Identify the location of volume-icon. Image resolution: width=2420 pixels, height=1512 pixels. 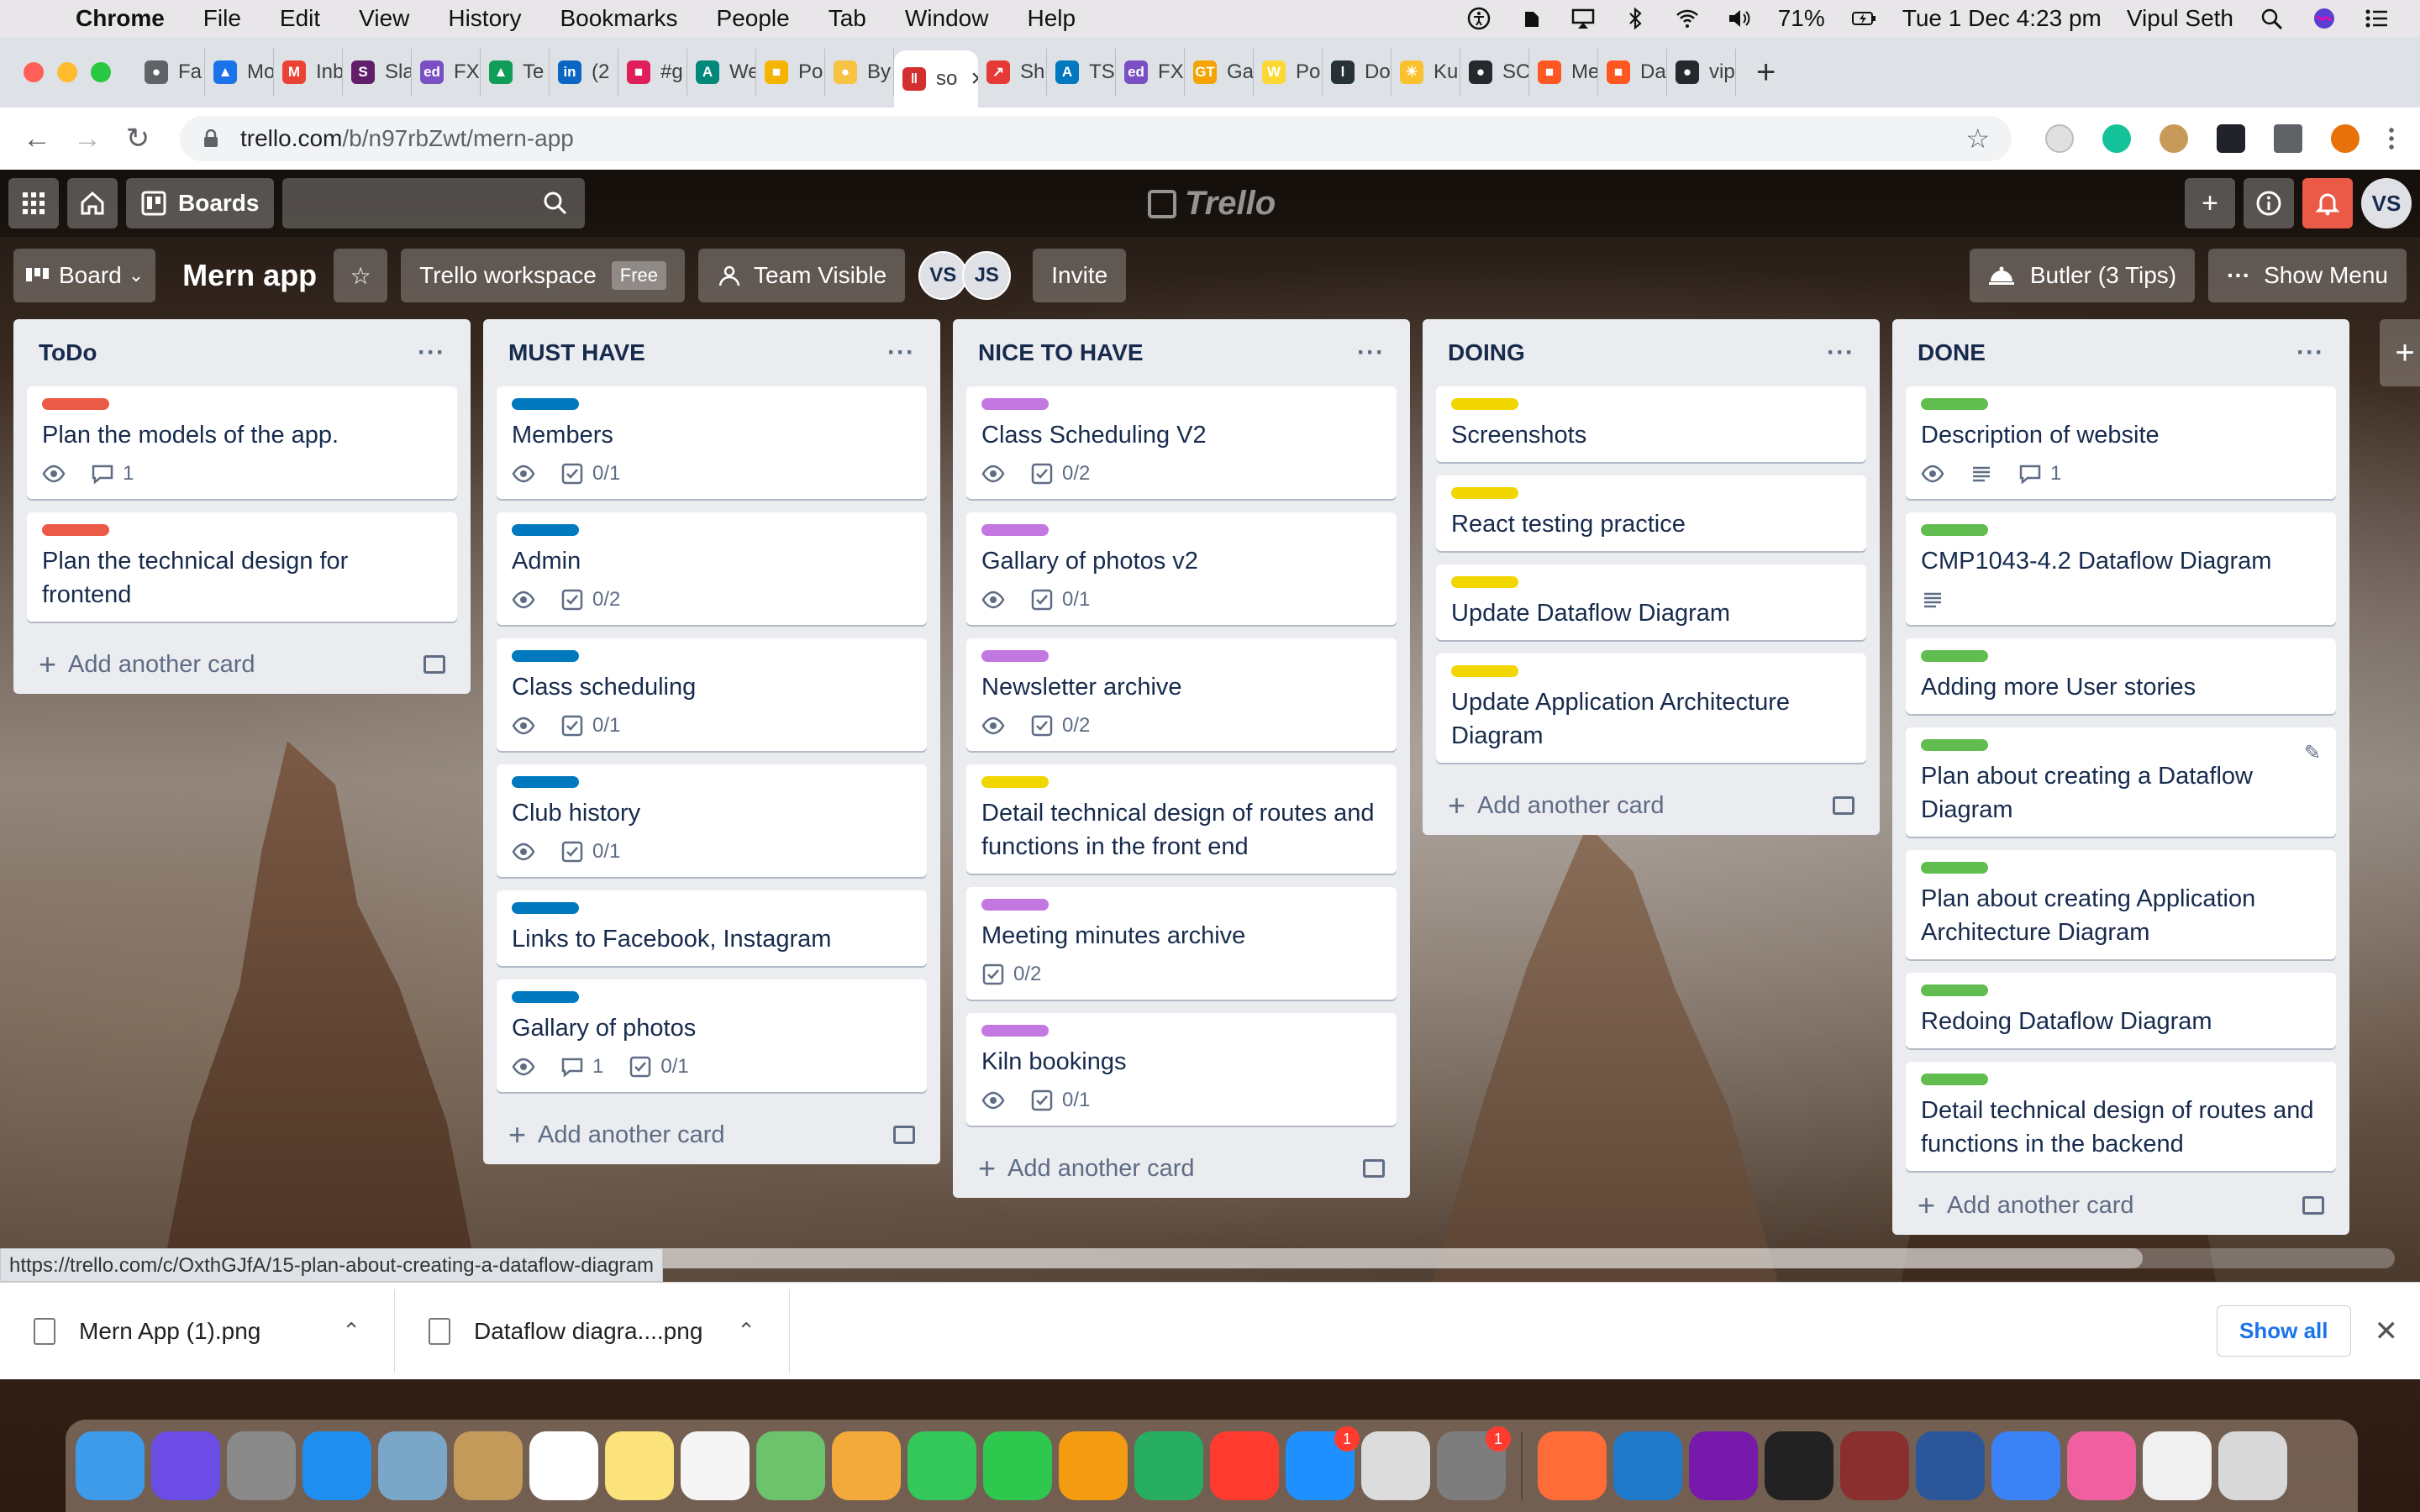
(1740, 18).